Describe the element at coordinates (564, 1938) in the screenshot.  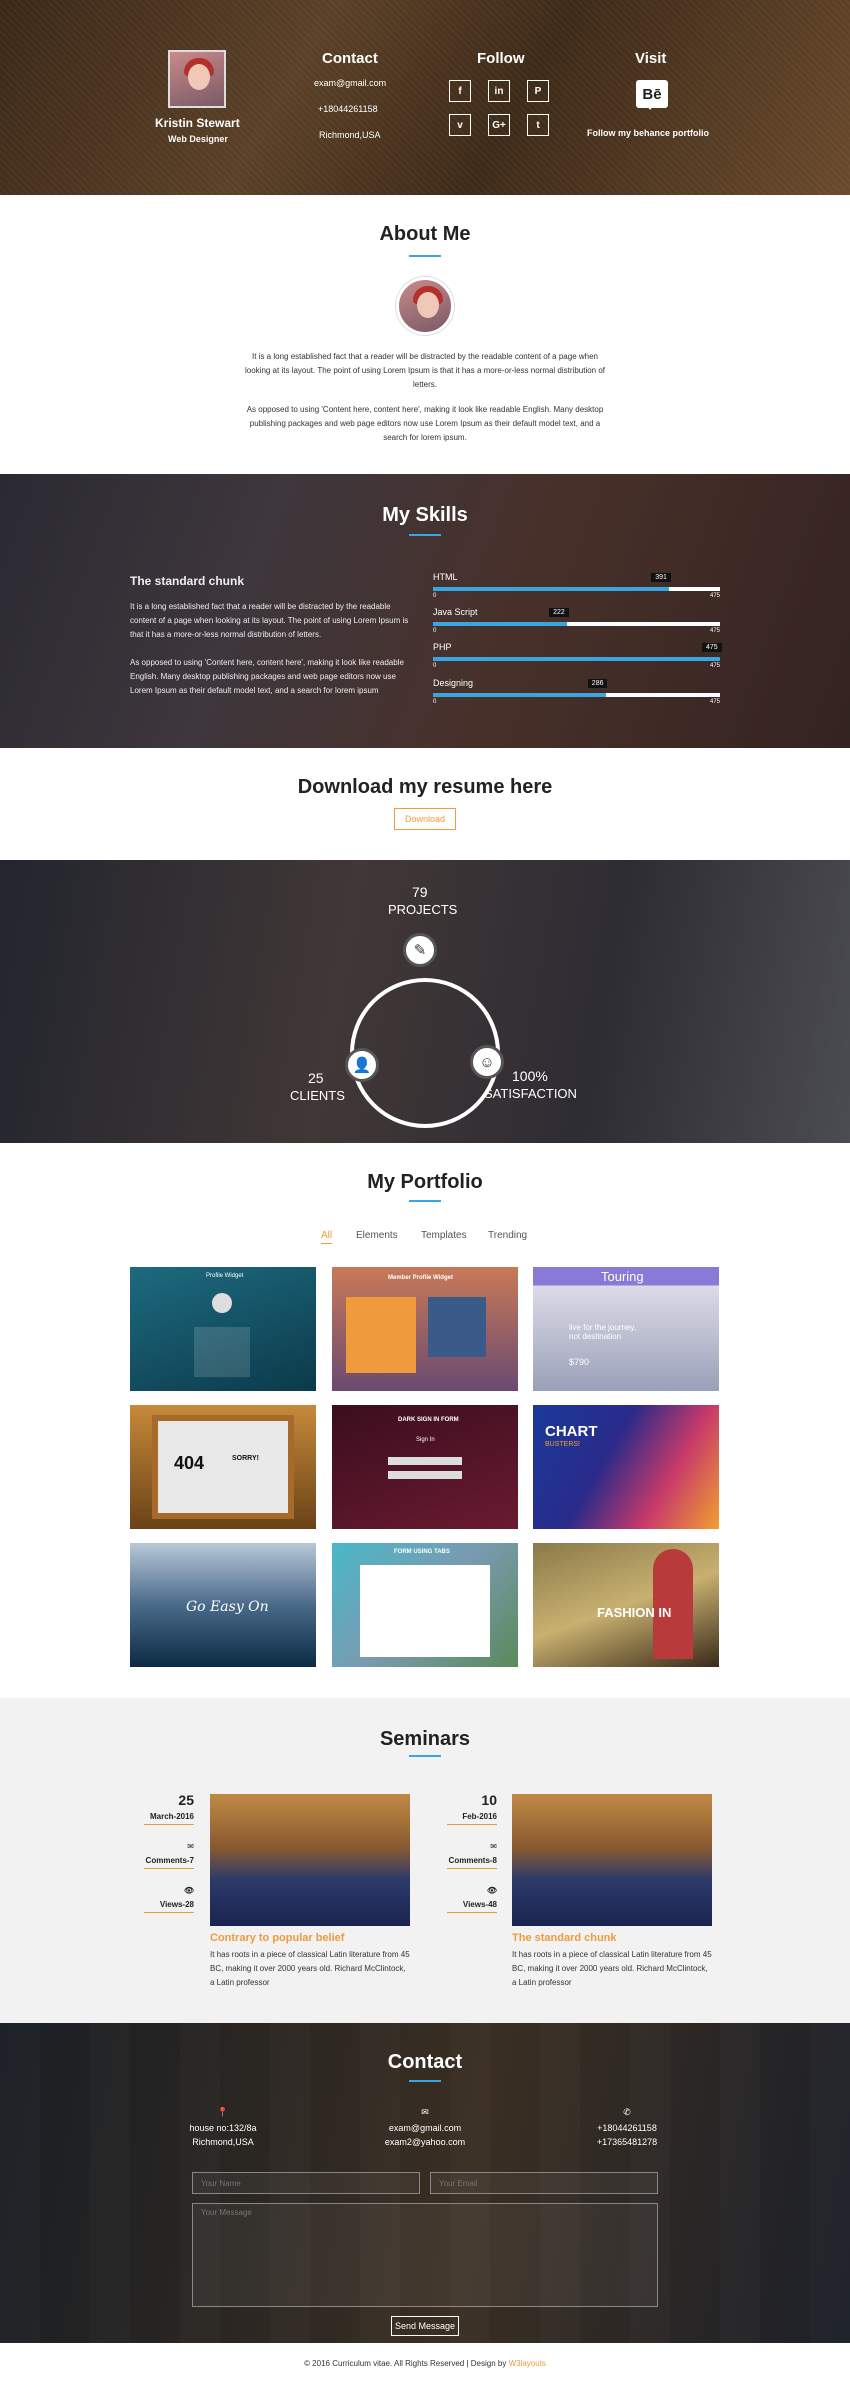
I see `event-2-title: The standard chunk` at that location.